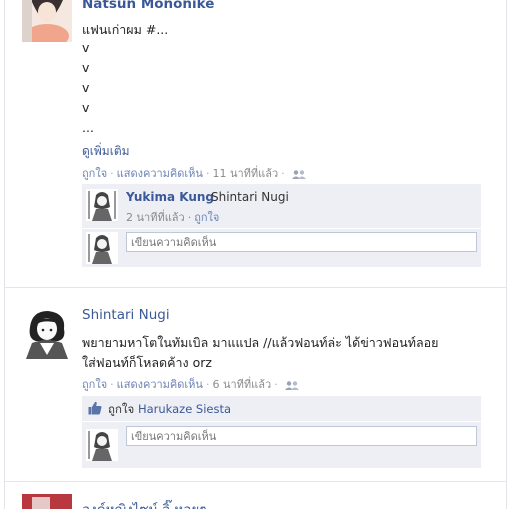 The image size is (511, 509). What do you see at coordinates (102, 205) in the screenshot?
I see `commenter-avatar` at bounding box center [102, 205].